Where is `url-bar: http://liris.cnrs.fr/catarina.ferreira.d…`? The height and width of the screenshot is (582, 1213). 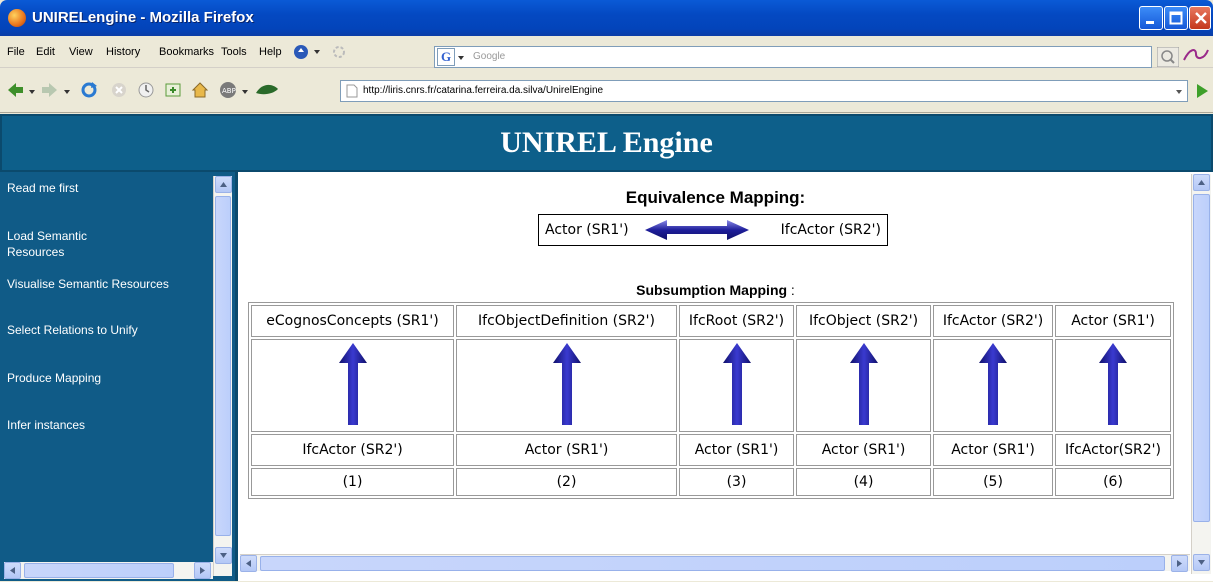 url-bar: http://liris.cnrs.fr/catarina.ferreira.d… is located at coordinates (764, 91).